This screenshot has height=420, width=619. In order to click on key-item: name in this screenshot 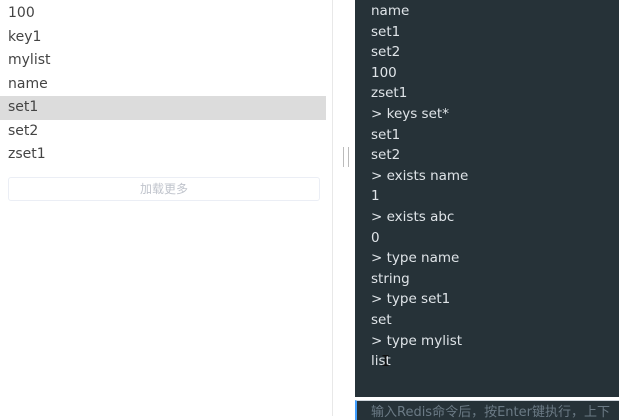, I will do `click(163, 85)`.